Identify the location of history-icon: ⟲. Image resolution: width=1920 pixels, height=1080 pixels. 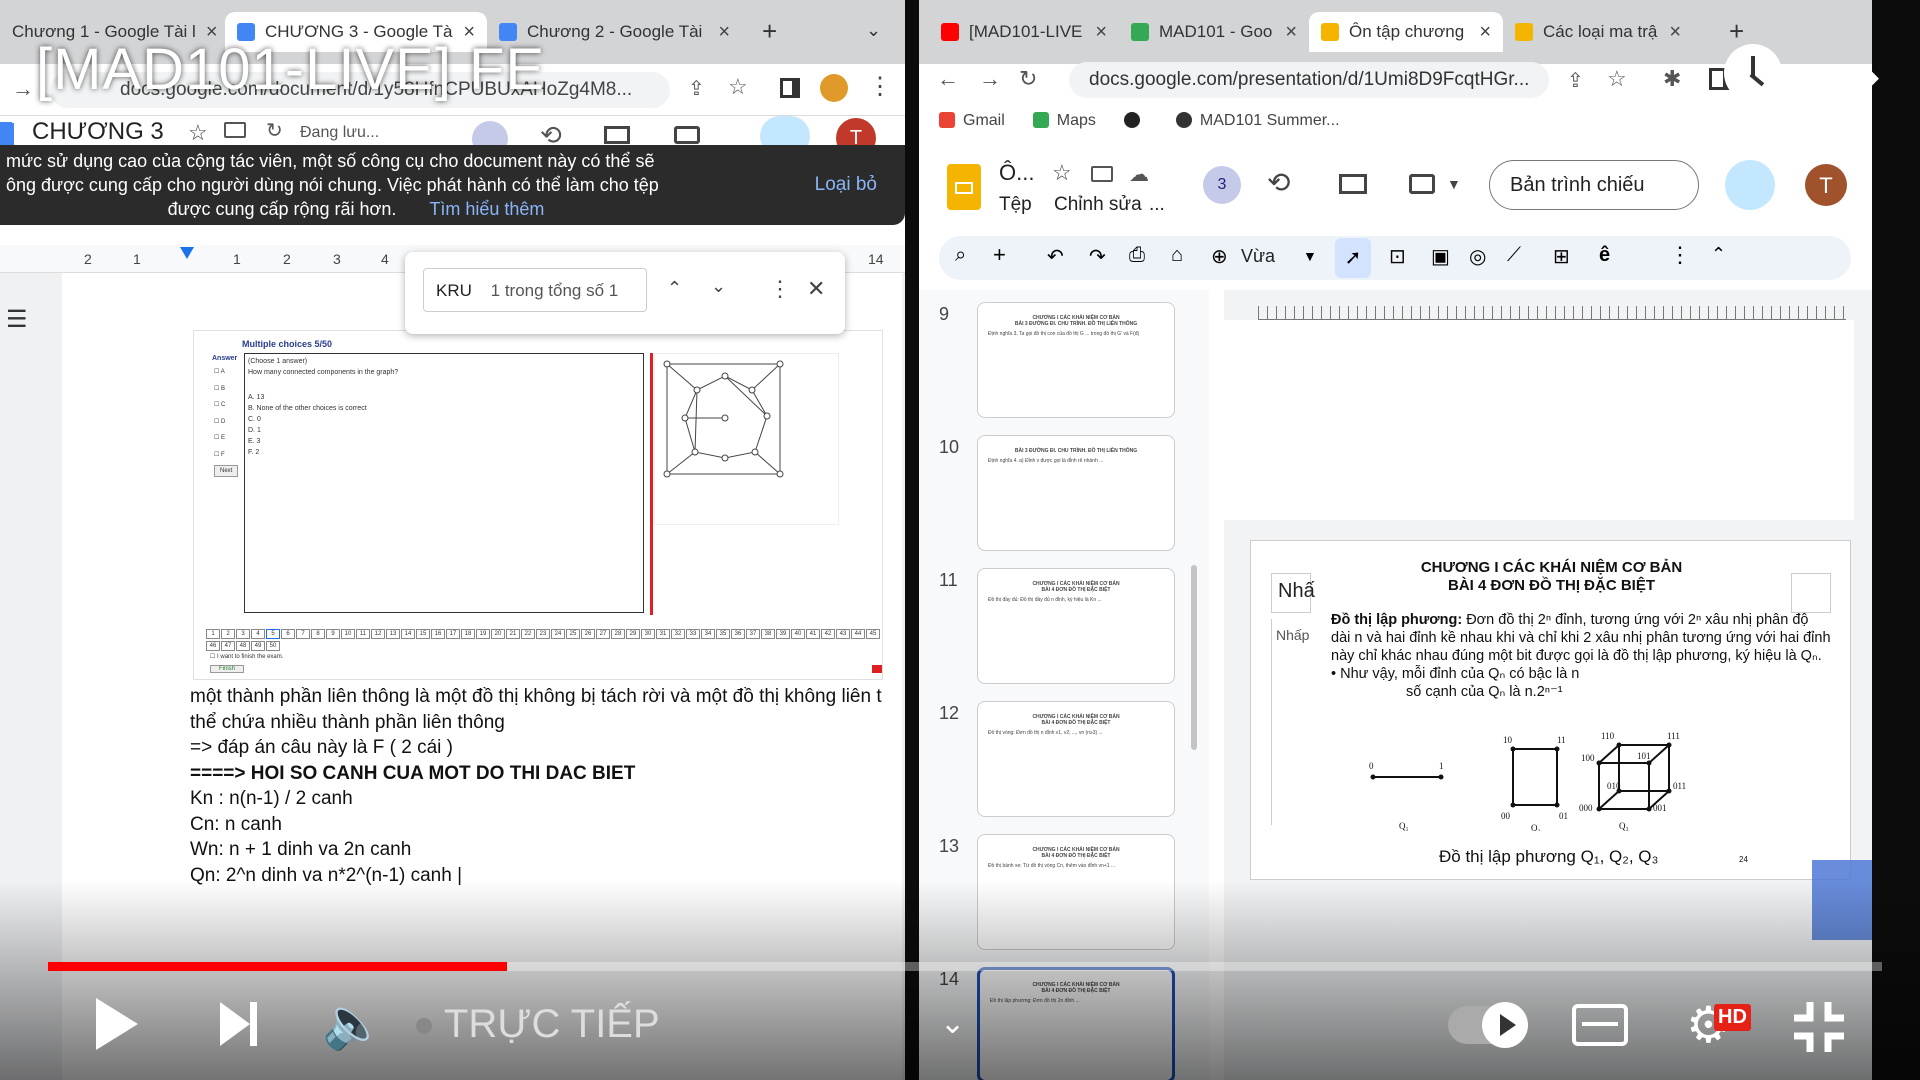
(1278, 182).